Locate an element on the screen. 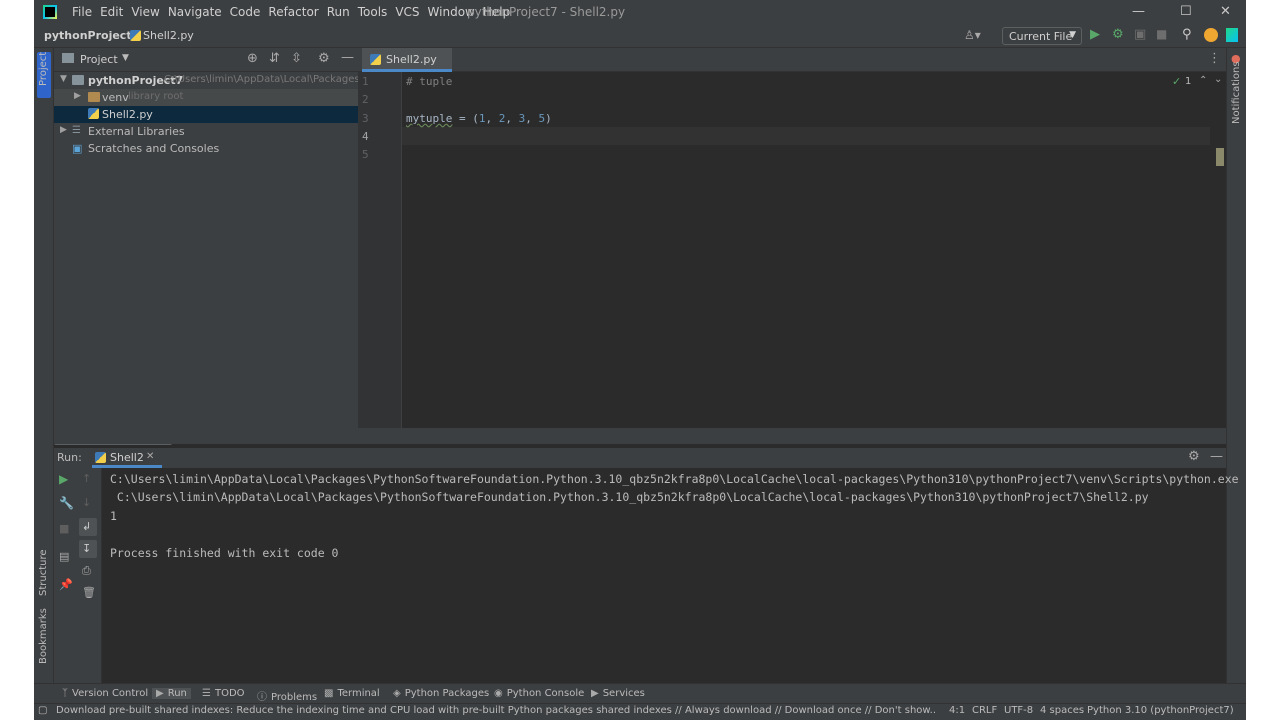 This screenshot has width=1280, height=720. collapse-all-icon: ⇳ is located at coordinates (296, 58).